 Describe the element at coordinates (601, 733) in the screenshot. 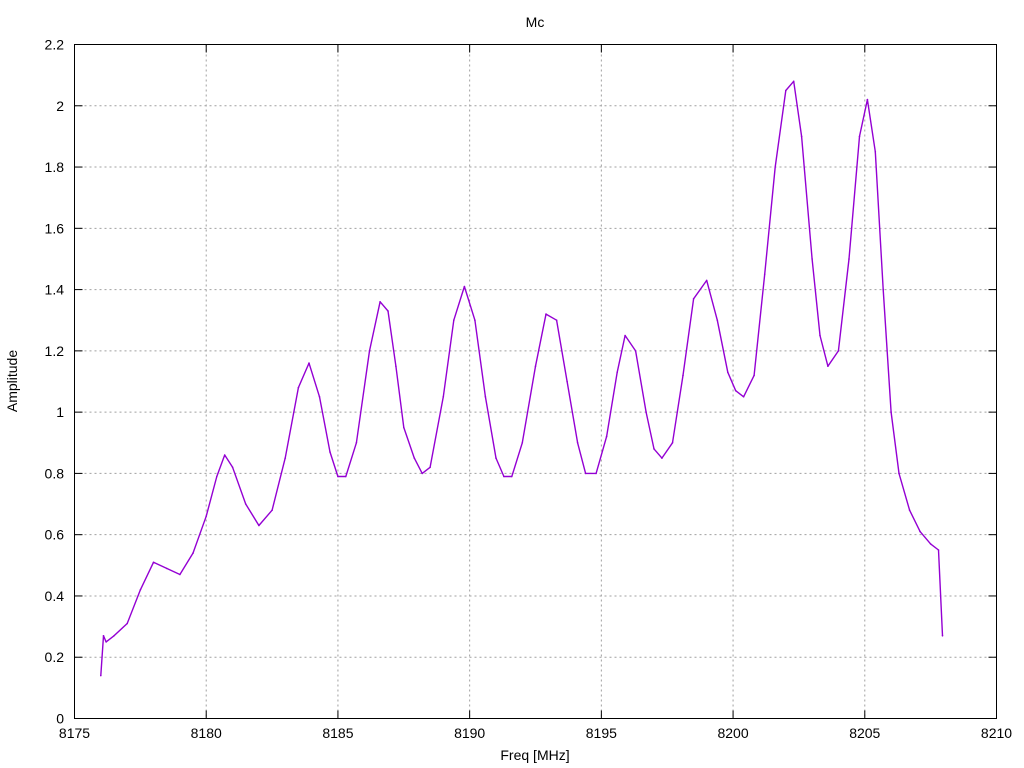

I see `x-tick-label: 8195` at that location.